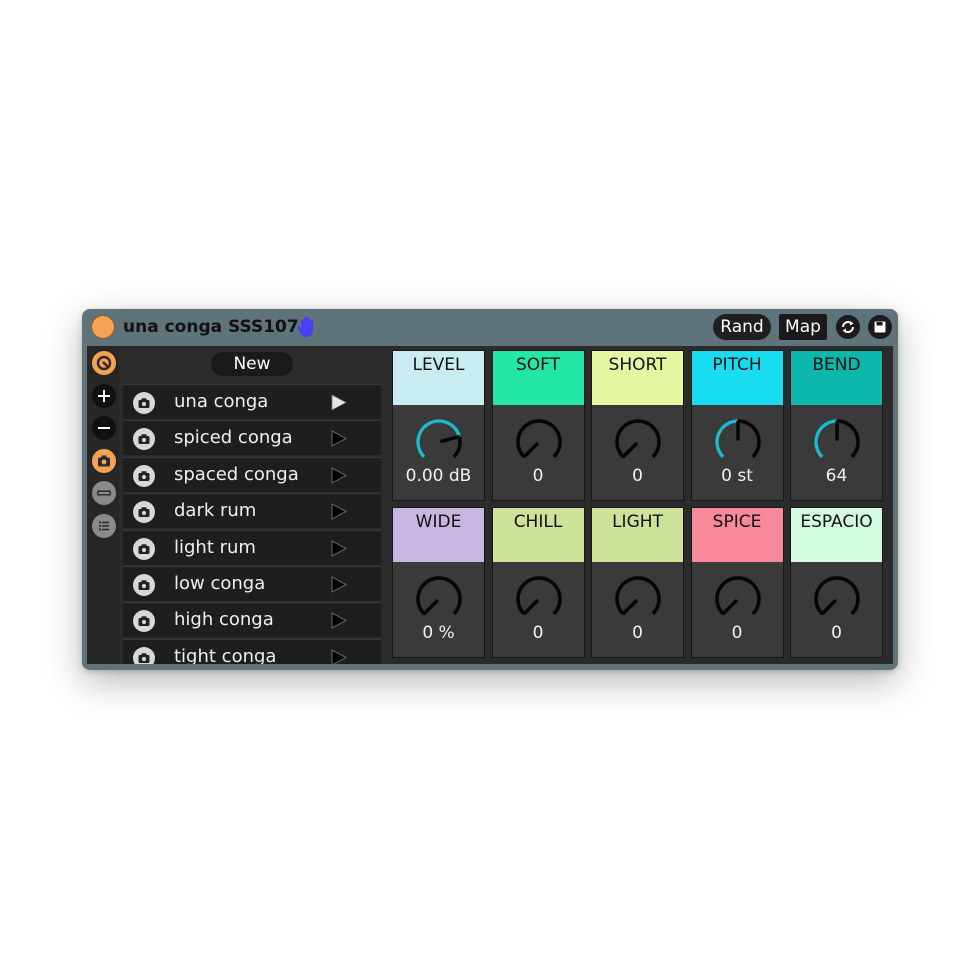  I want to click on param-light: LIGHT 0, so click(637, 582).